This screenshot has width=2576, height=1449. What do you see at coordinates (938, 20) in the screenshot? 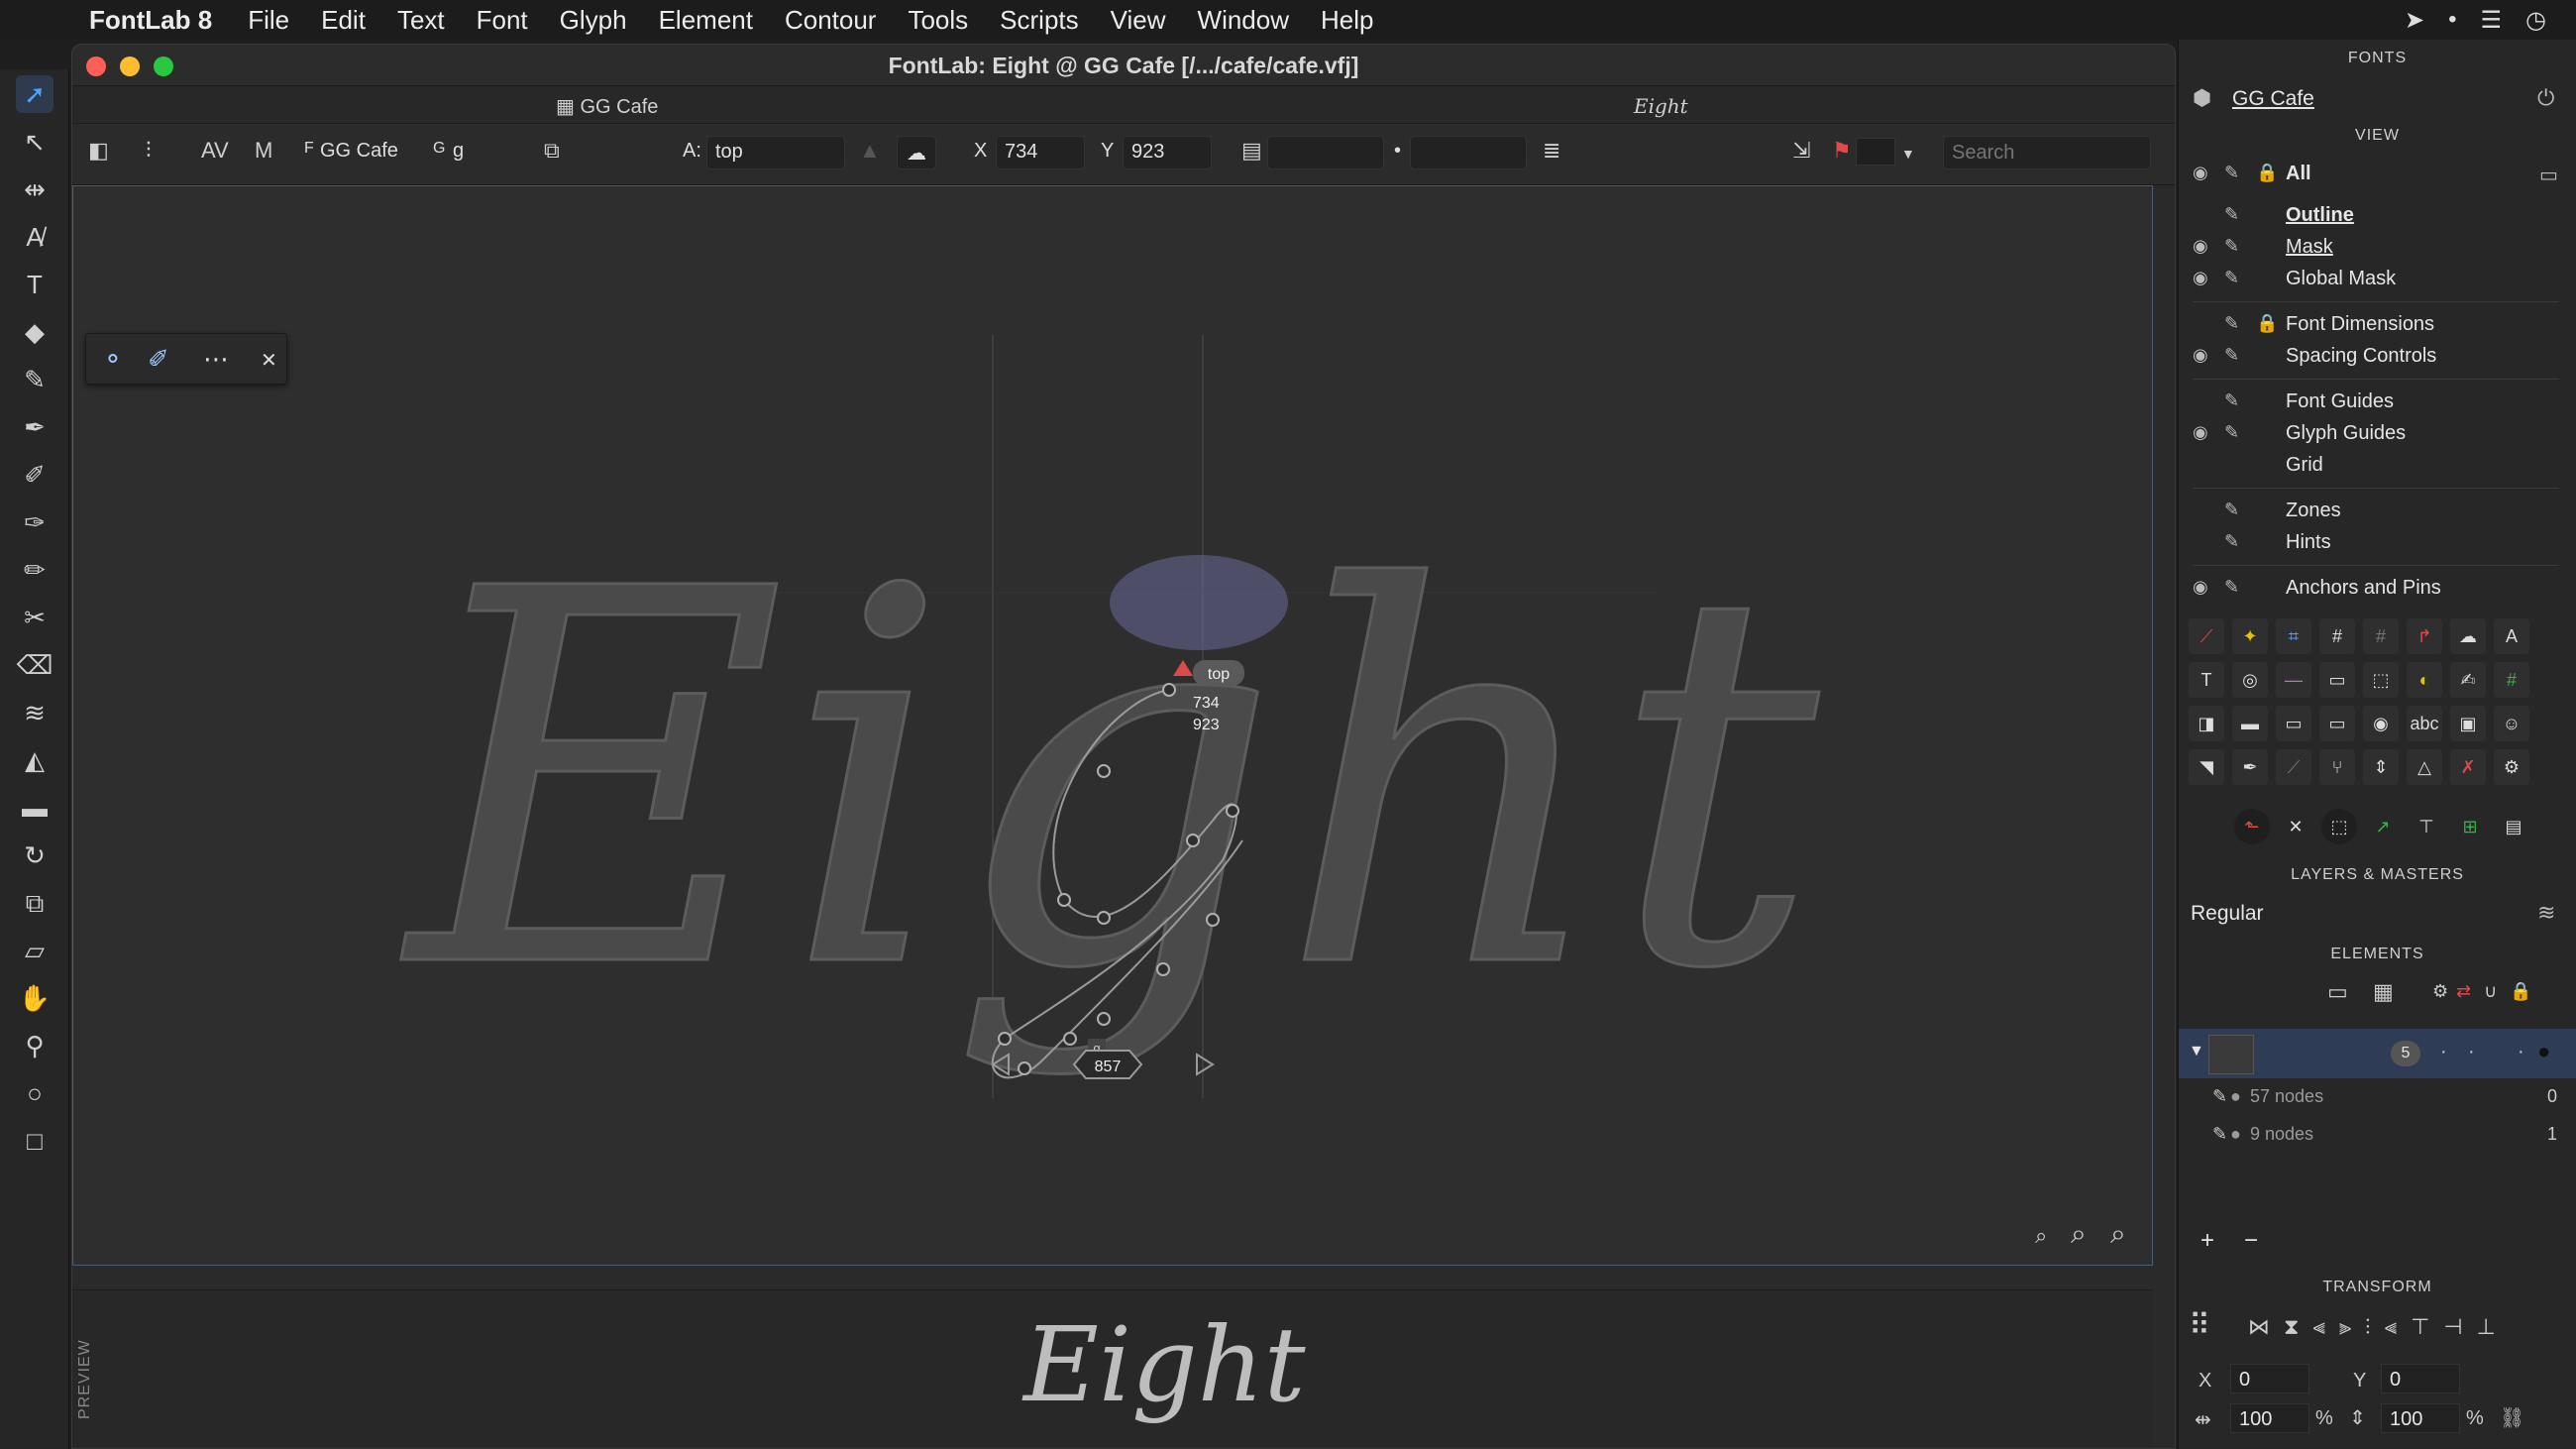
I see `menu-tools: Tools` at bounding box center [938, 20].